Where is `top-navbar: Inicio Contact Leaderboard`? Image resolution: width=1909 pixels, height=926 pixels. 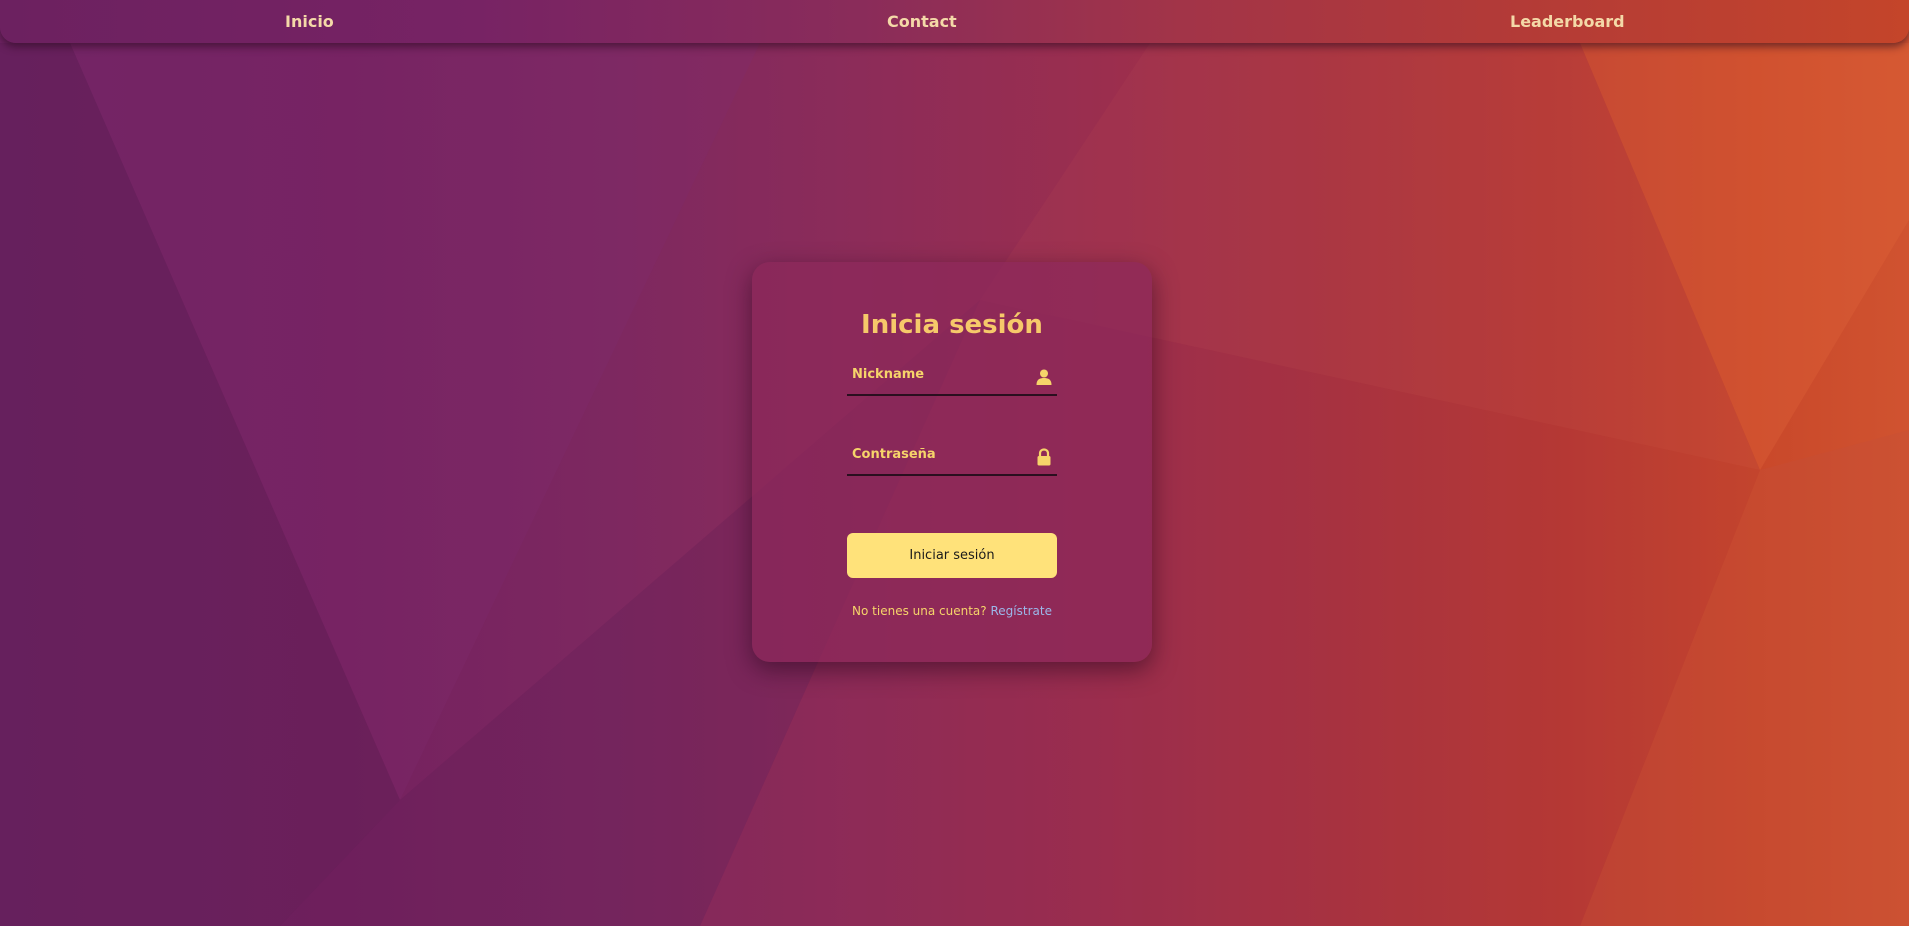
top-navbar: Inicio Contact Leaderboard is located at coordinates (954, 21).